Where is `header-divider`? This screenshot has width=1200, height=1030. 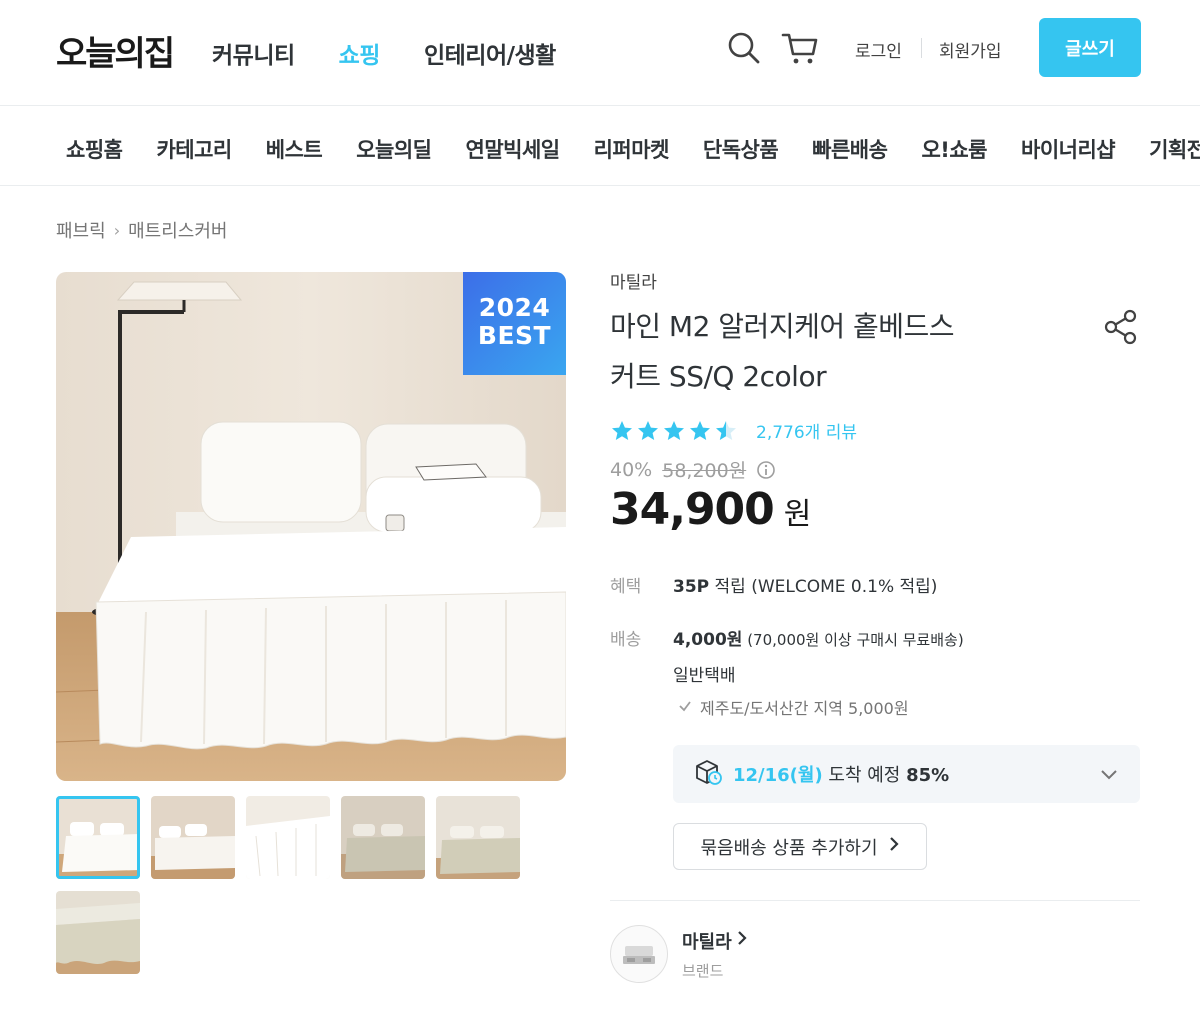
header-divider is located at coordinates (921, 48).